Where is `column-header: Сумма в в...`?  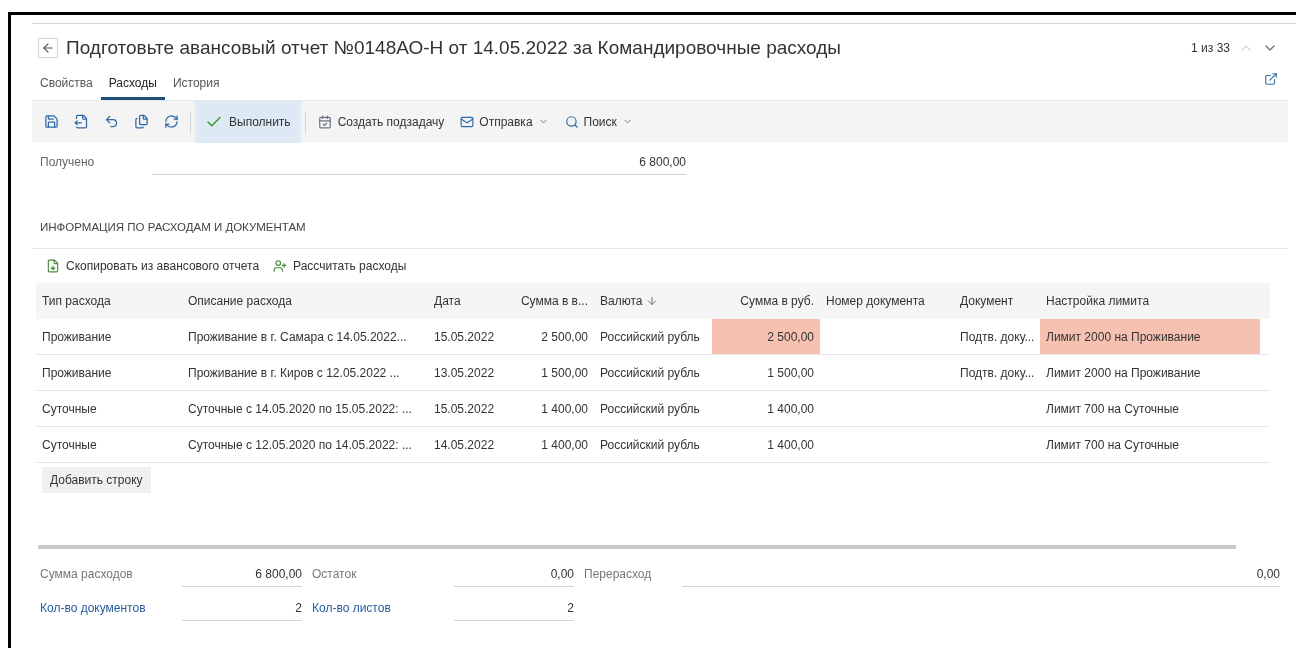 column-header: Сумма в в... is located at coordinates (551, 301).